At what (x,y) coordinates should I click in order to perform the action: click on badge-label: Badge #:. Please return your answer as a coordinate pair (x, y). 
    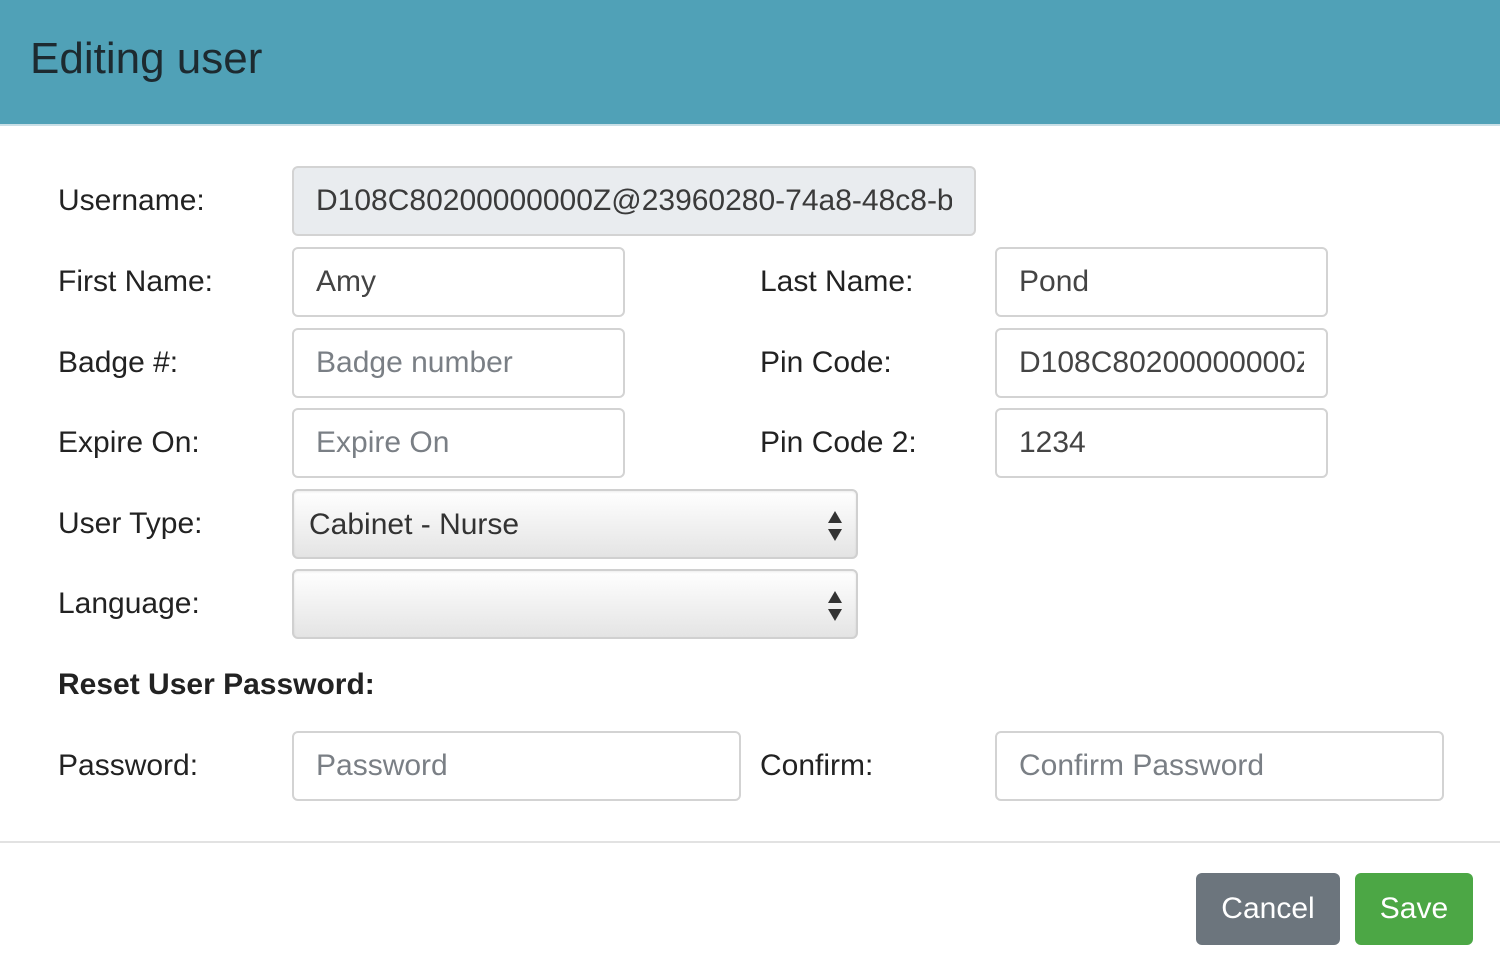
    Looking at the image, I should click on (118, 362).